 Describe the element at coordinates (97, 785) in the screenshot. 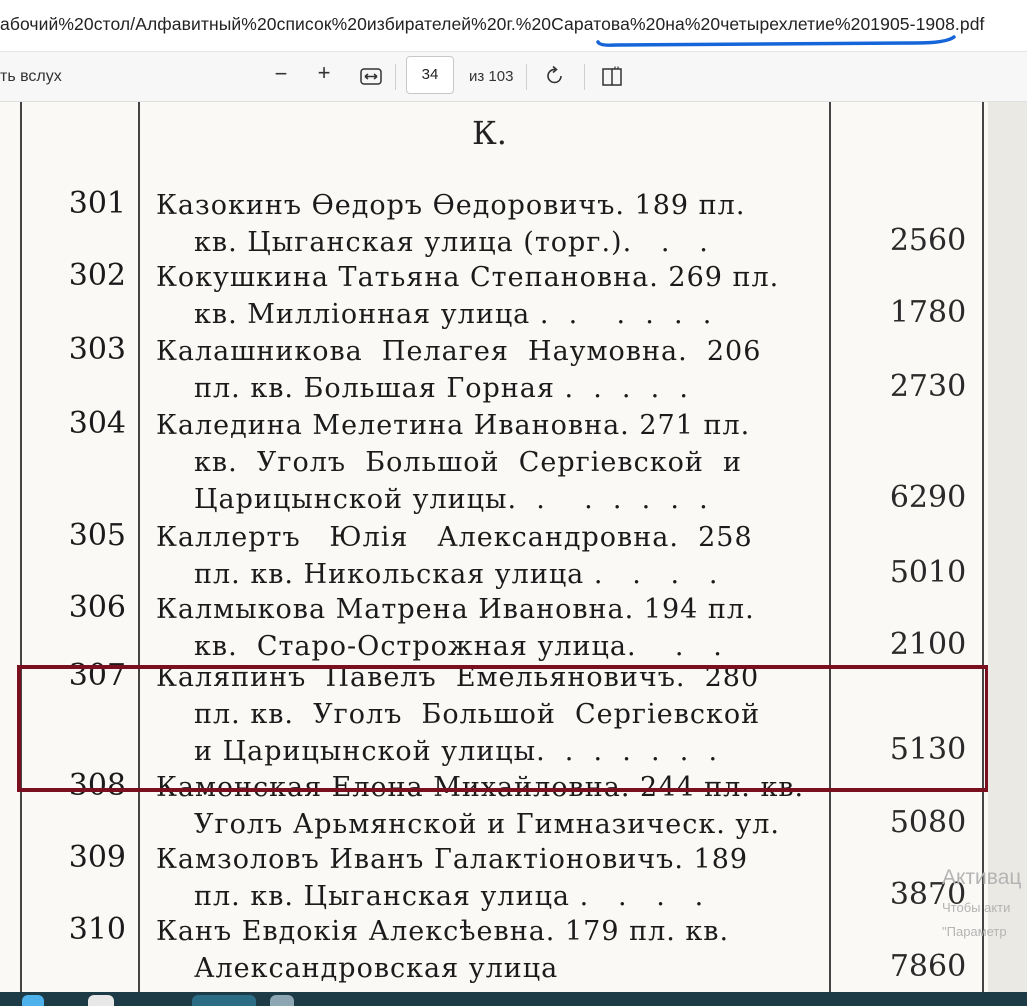

I see `entry-number: 308` at that location.